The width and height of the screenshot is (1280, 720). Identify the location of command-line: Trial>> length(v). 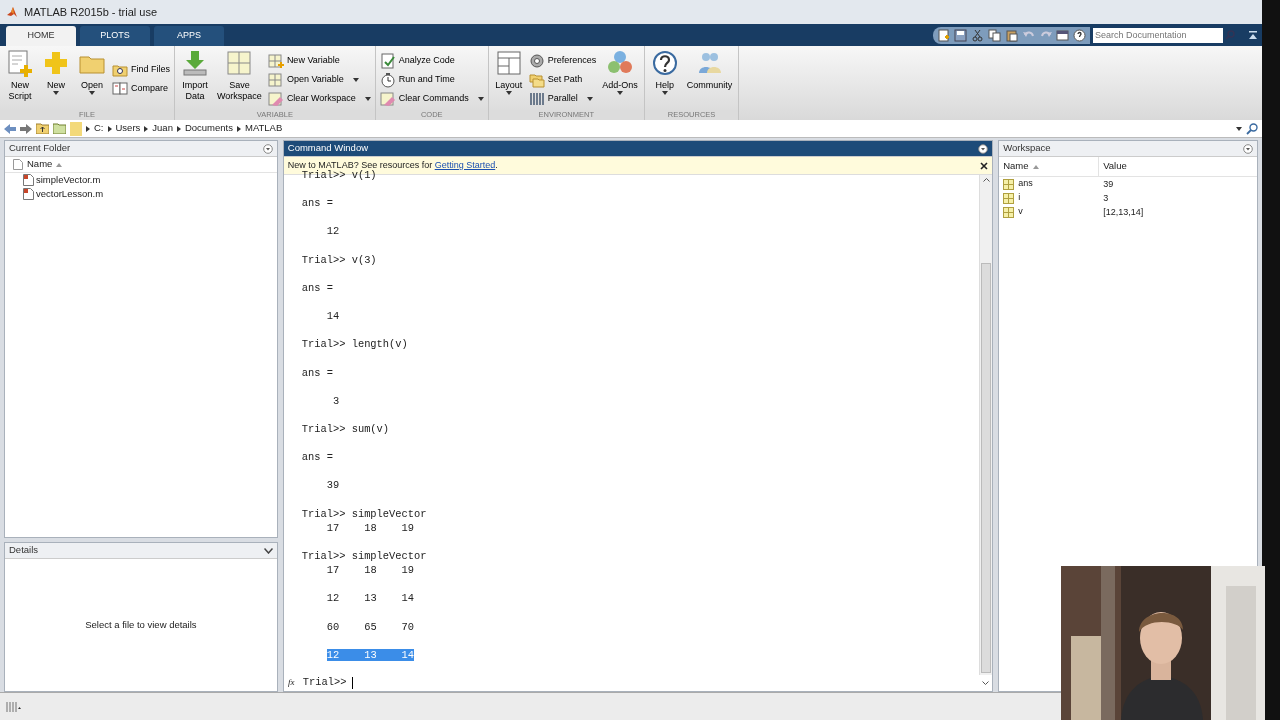
(355, 344).